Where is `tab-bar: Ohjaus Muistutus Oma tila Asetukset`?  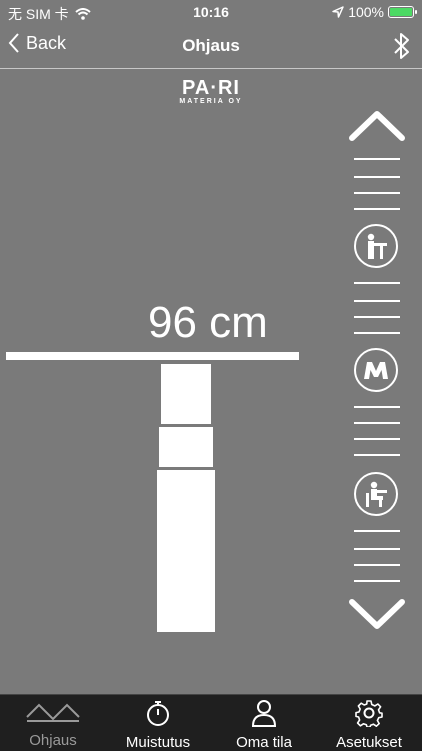 tab-bar: Ohjaus Muistutus Oma tila Asetukset is located at coordinates (211, 722).